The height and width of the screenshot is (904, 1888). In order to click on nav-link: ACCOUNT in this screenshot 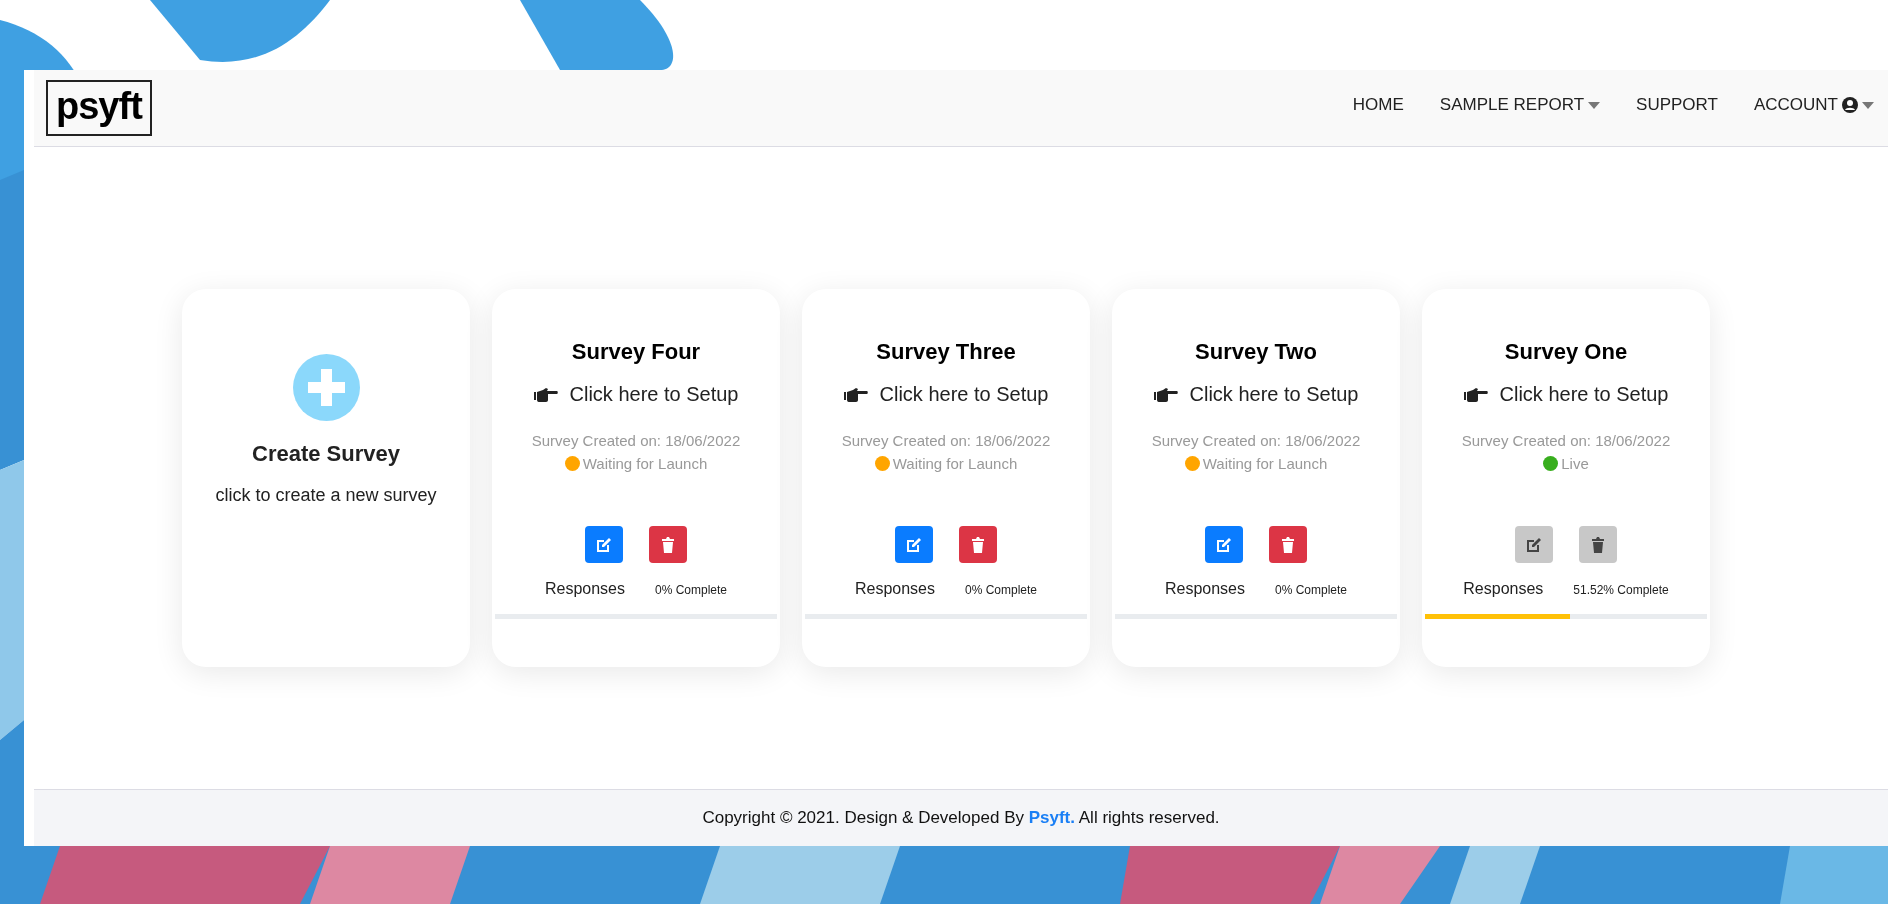, I will do `click(1813, 105)`.